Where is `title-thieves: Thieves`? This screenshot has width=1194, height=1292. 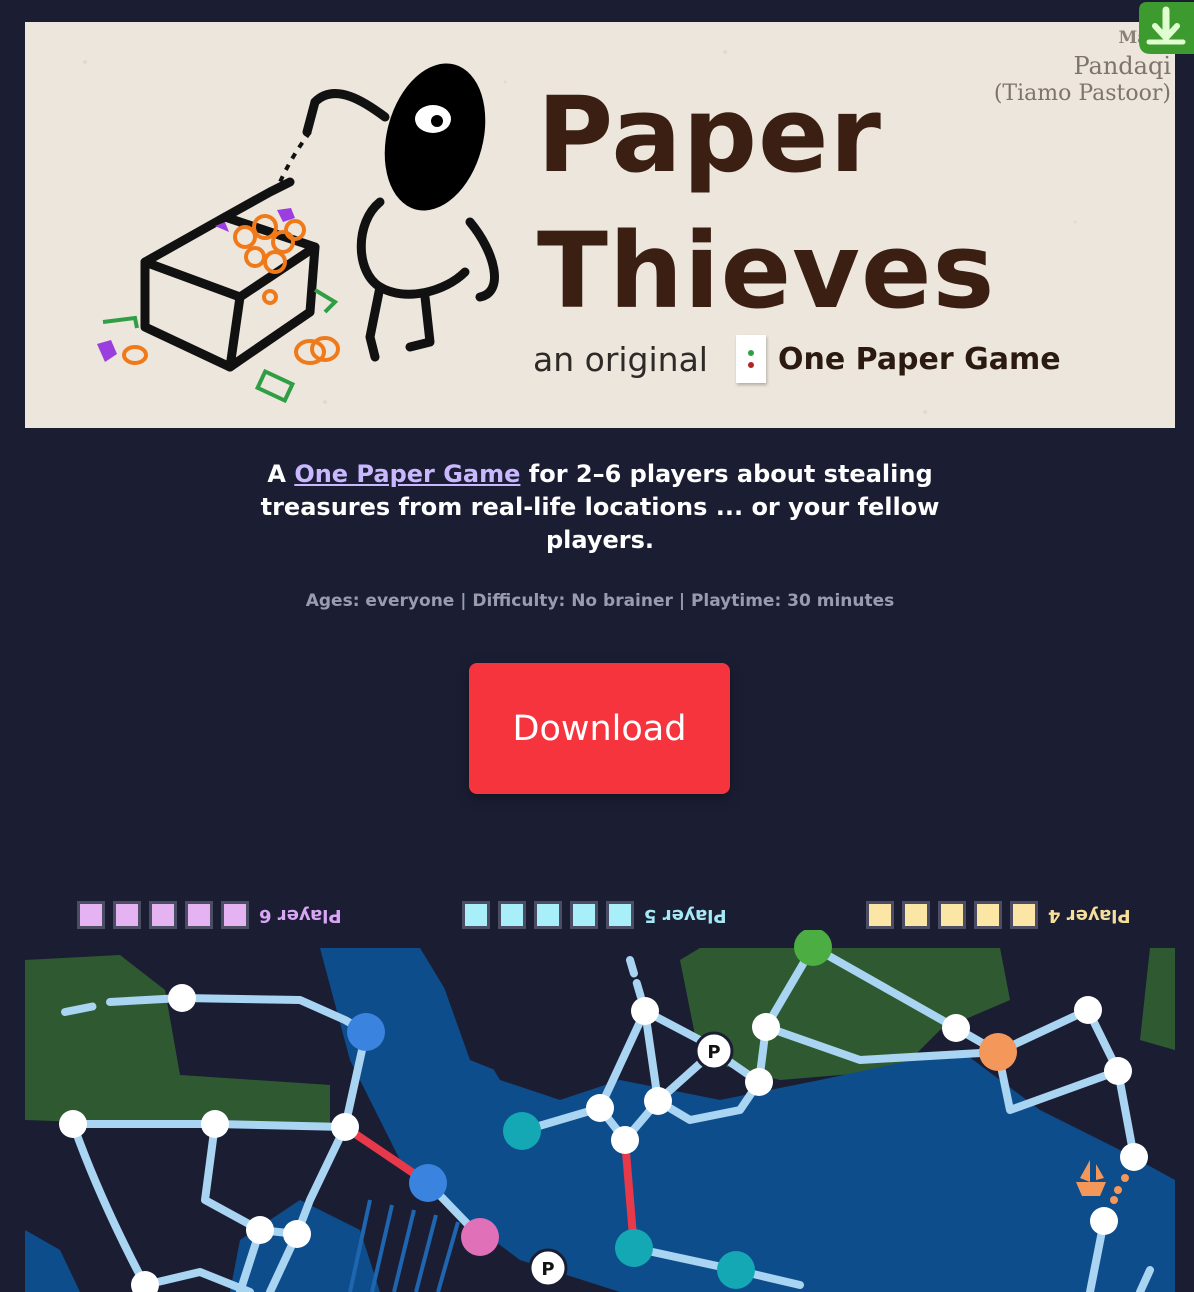
title-thieves: Thieves is located at coordinates (766, 271).